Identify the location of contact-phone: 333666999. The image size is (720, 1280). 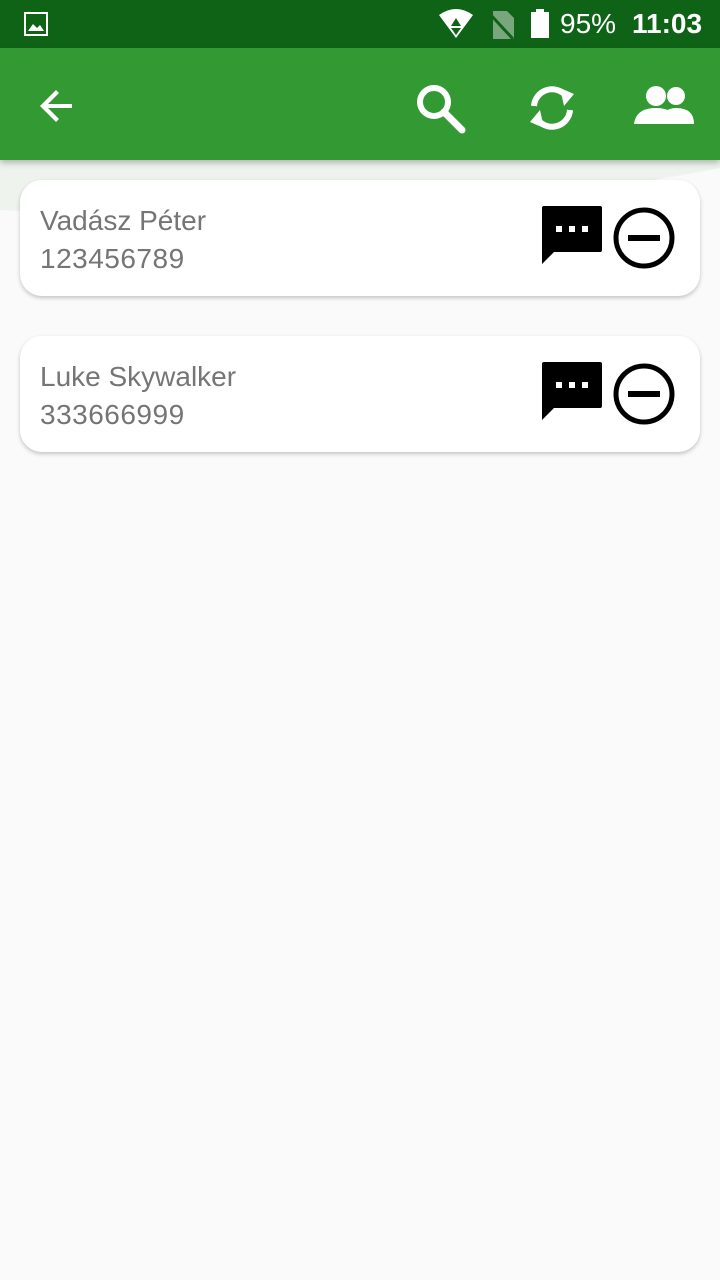
(112, 414).